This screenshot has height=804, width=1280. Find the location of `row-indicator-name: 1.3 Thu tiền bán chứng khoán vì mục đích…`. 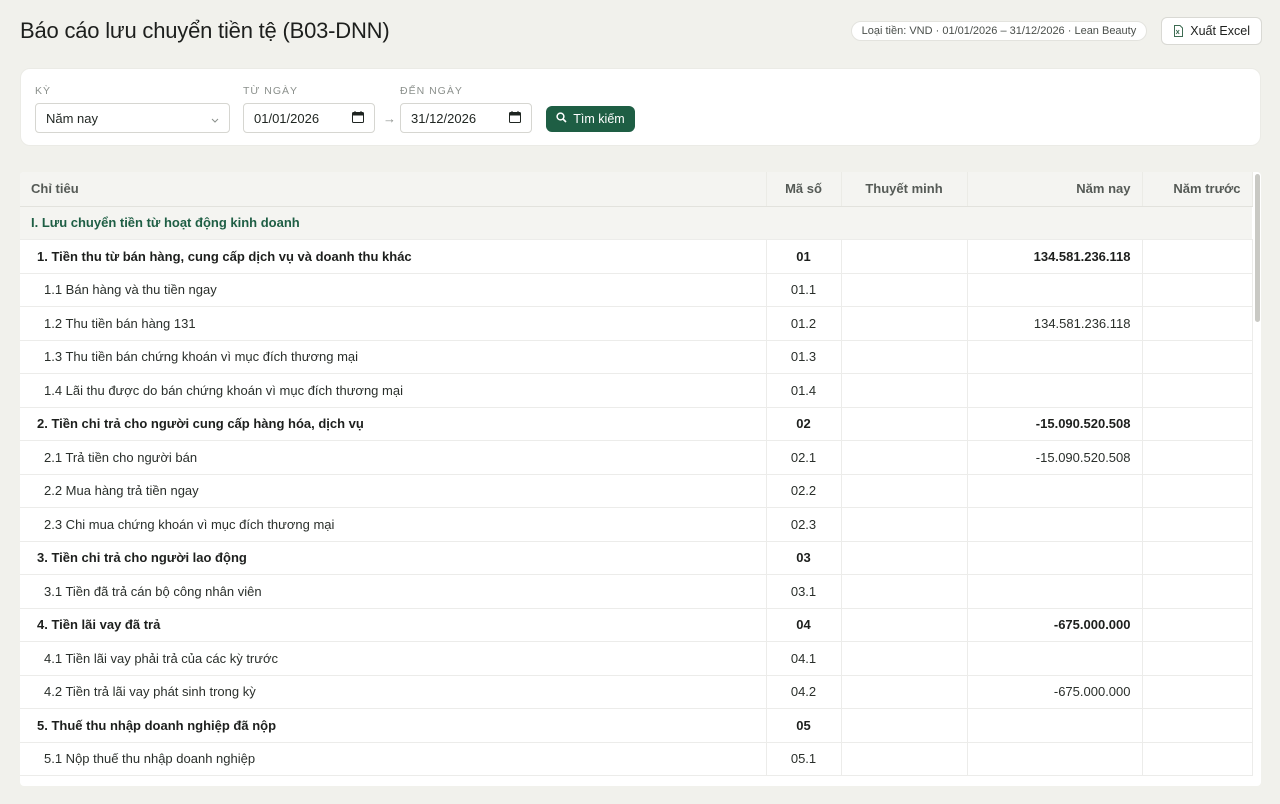

row-indicator-name: 1.3 Thu tiền bán chứng khoán vì mục đích… is located at coordinates (393, 357).